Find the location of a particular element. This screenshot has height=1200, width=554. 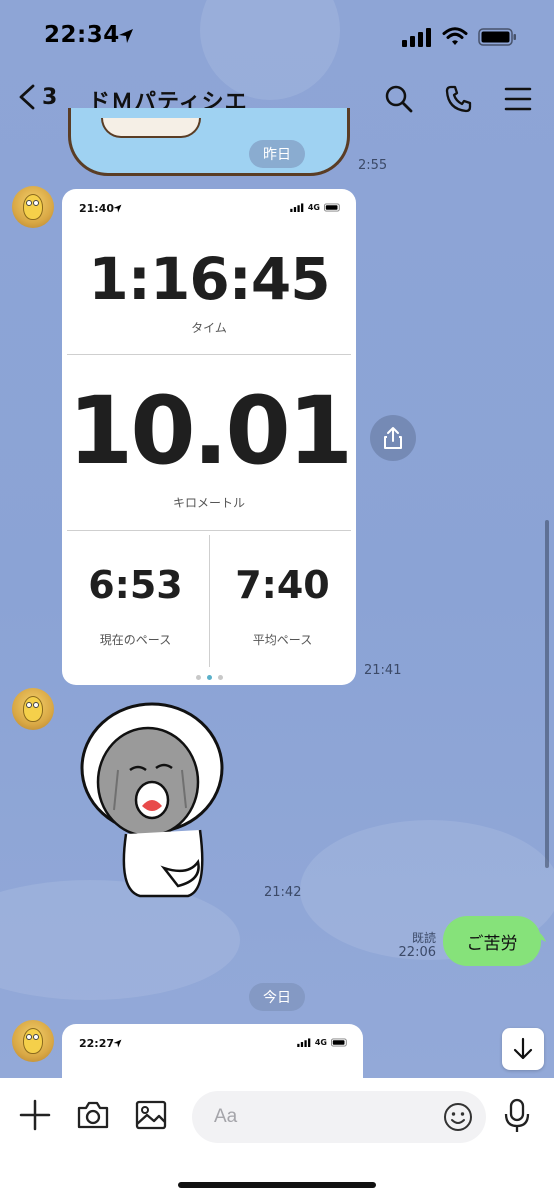

image-icon is located at coordinates (151, 1115).